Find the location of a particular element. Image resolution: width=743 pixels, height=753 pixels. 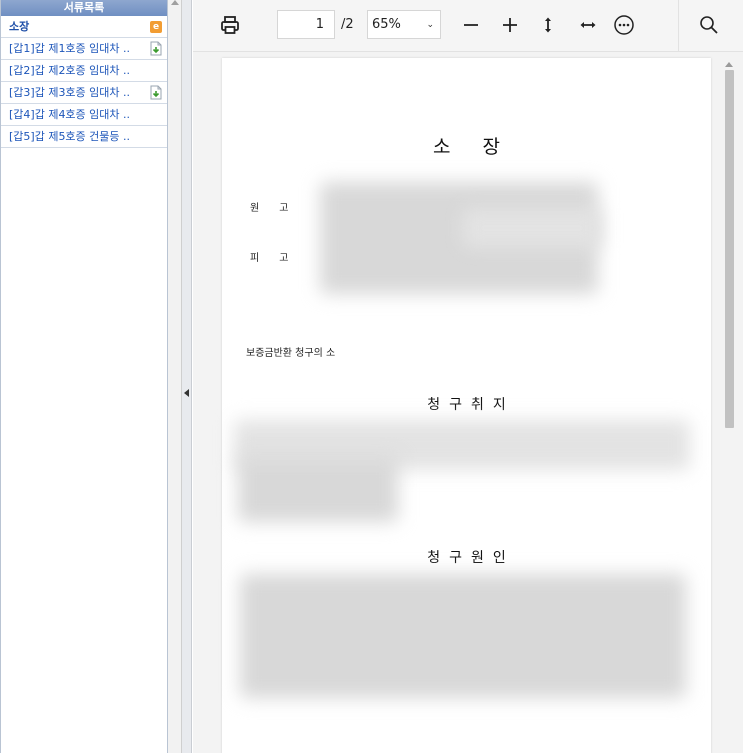

document-item-evidence-2: [갑2]갑 제2호증 임대차 .. is located at coordinates (84, 71).